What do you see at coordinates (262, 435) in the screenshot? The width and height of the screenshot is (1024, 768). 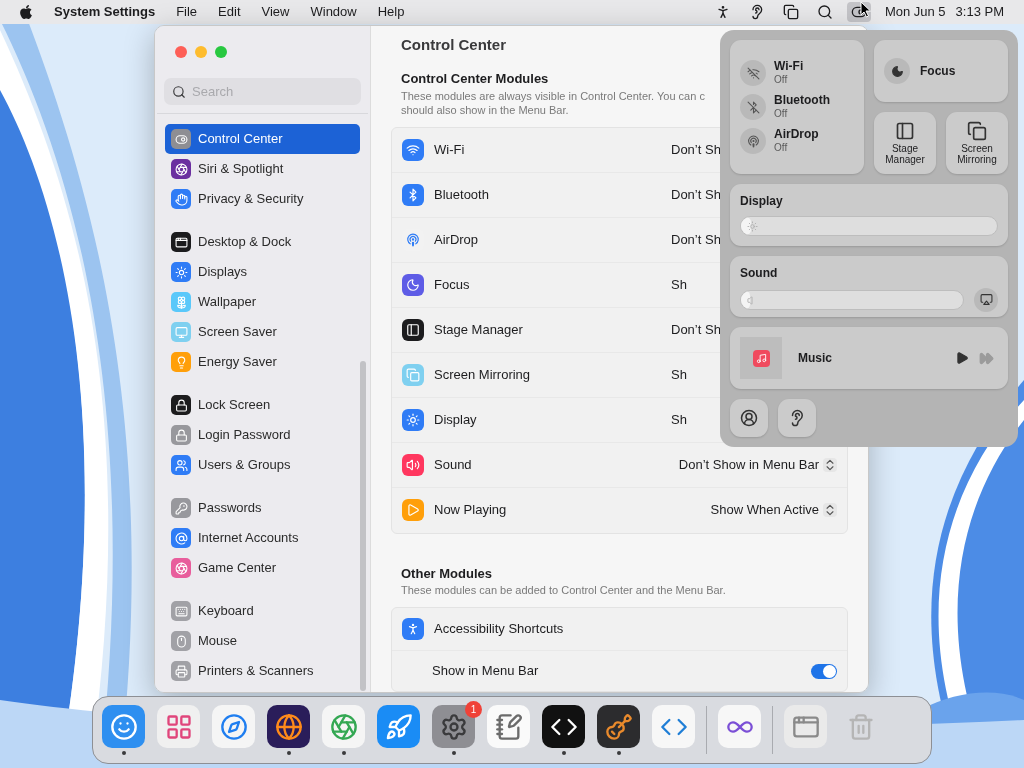 I see `sidebar-item: Login Password` at bounding box center [262, 435].